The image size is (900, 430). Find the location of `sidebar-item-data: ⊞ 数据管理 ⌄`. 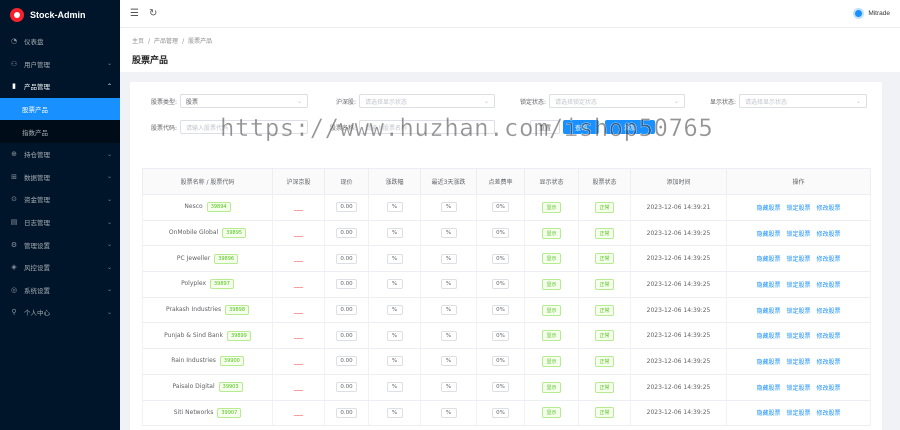

sidebar-item-data: ⊞ 数据管理 ⌄ is located at coordinates (60, 177).